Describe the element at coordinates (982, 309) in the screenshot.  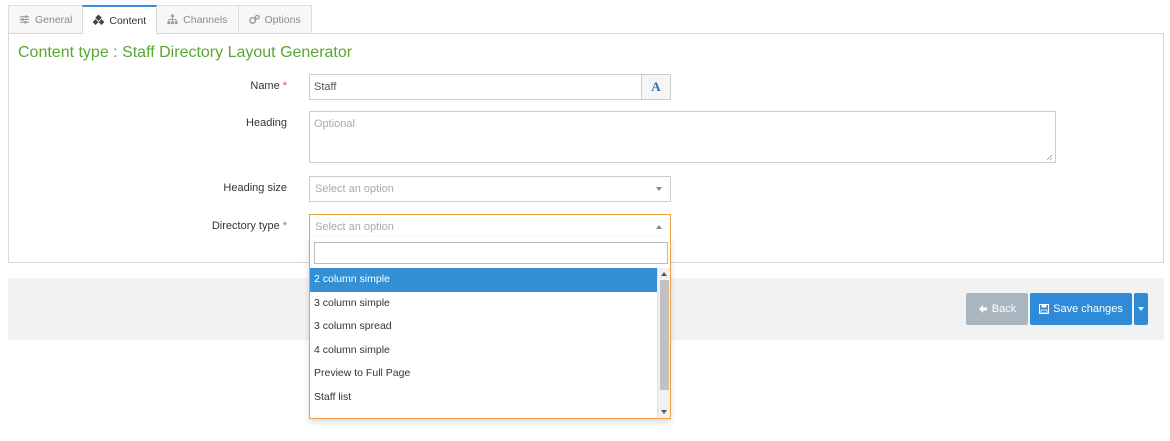
I see `arrow-left-icon` at that location.